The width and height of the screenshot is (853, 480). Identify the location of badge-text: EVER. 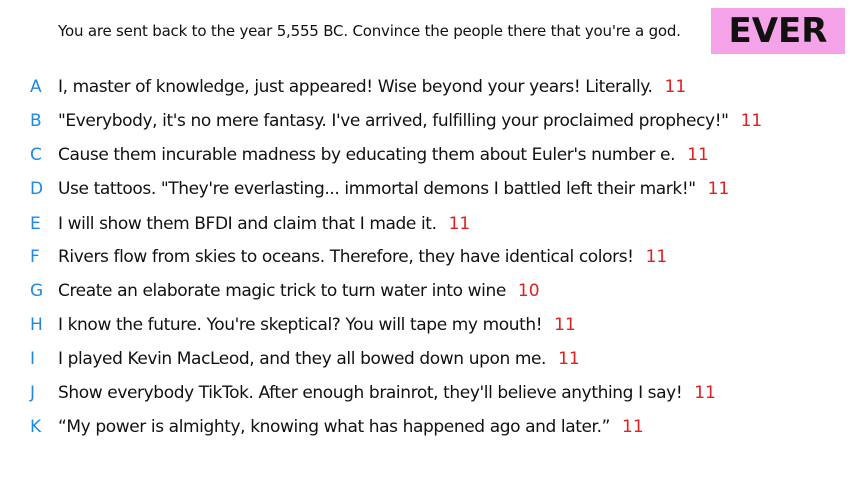
(778, 31).